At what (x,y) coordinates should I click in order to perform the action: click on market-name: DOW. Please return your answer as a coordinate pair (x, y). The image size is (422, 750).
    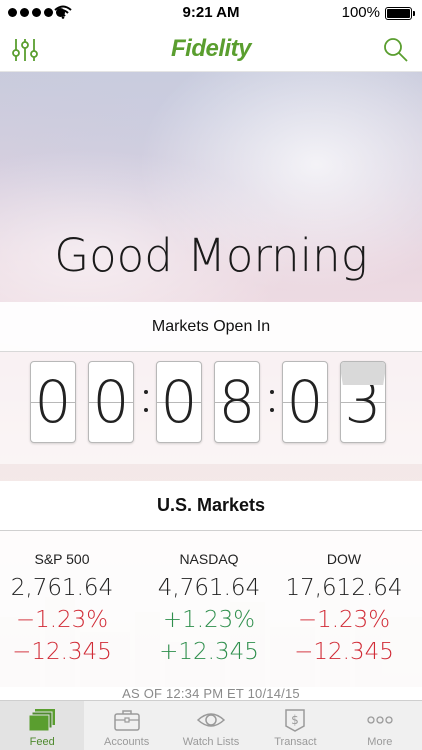
    Looking at the image, I should click on (344, 559).